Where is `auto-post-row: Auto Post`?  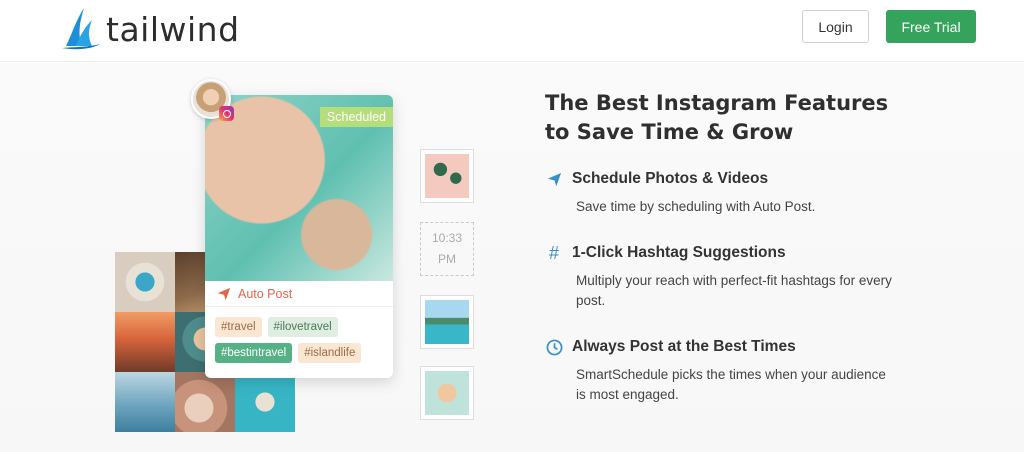 auto-post-row: Auto Post is located at coordinates (299, 294).